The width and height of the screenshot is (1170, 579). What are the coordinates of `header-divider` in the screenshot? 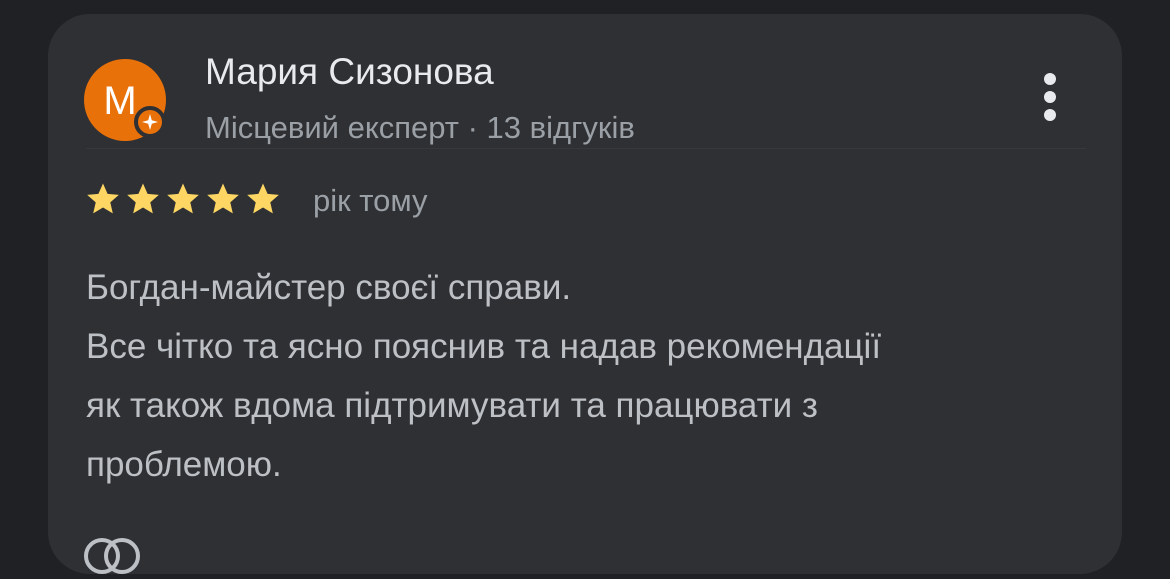 It's located at (586, 148).